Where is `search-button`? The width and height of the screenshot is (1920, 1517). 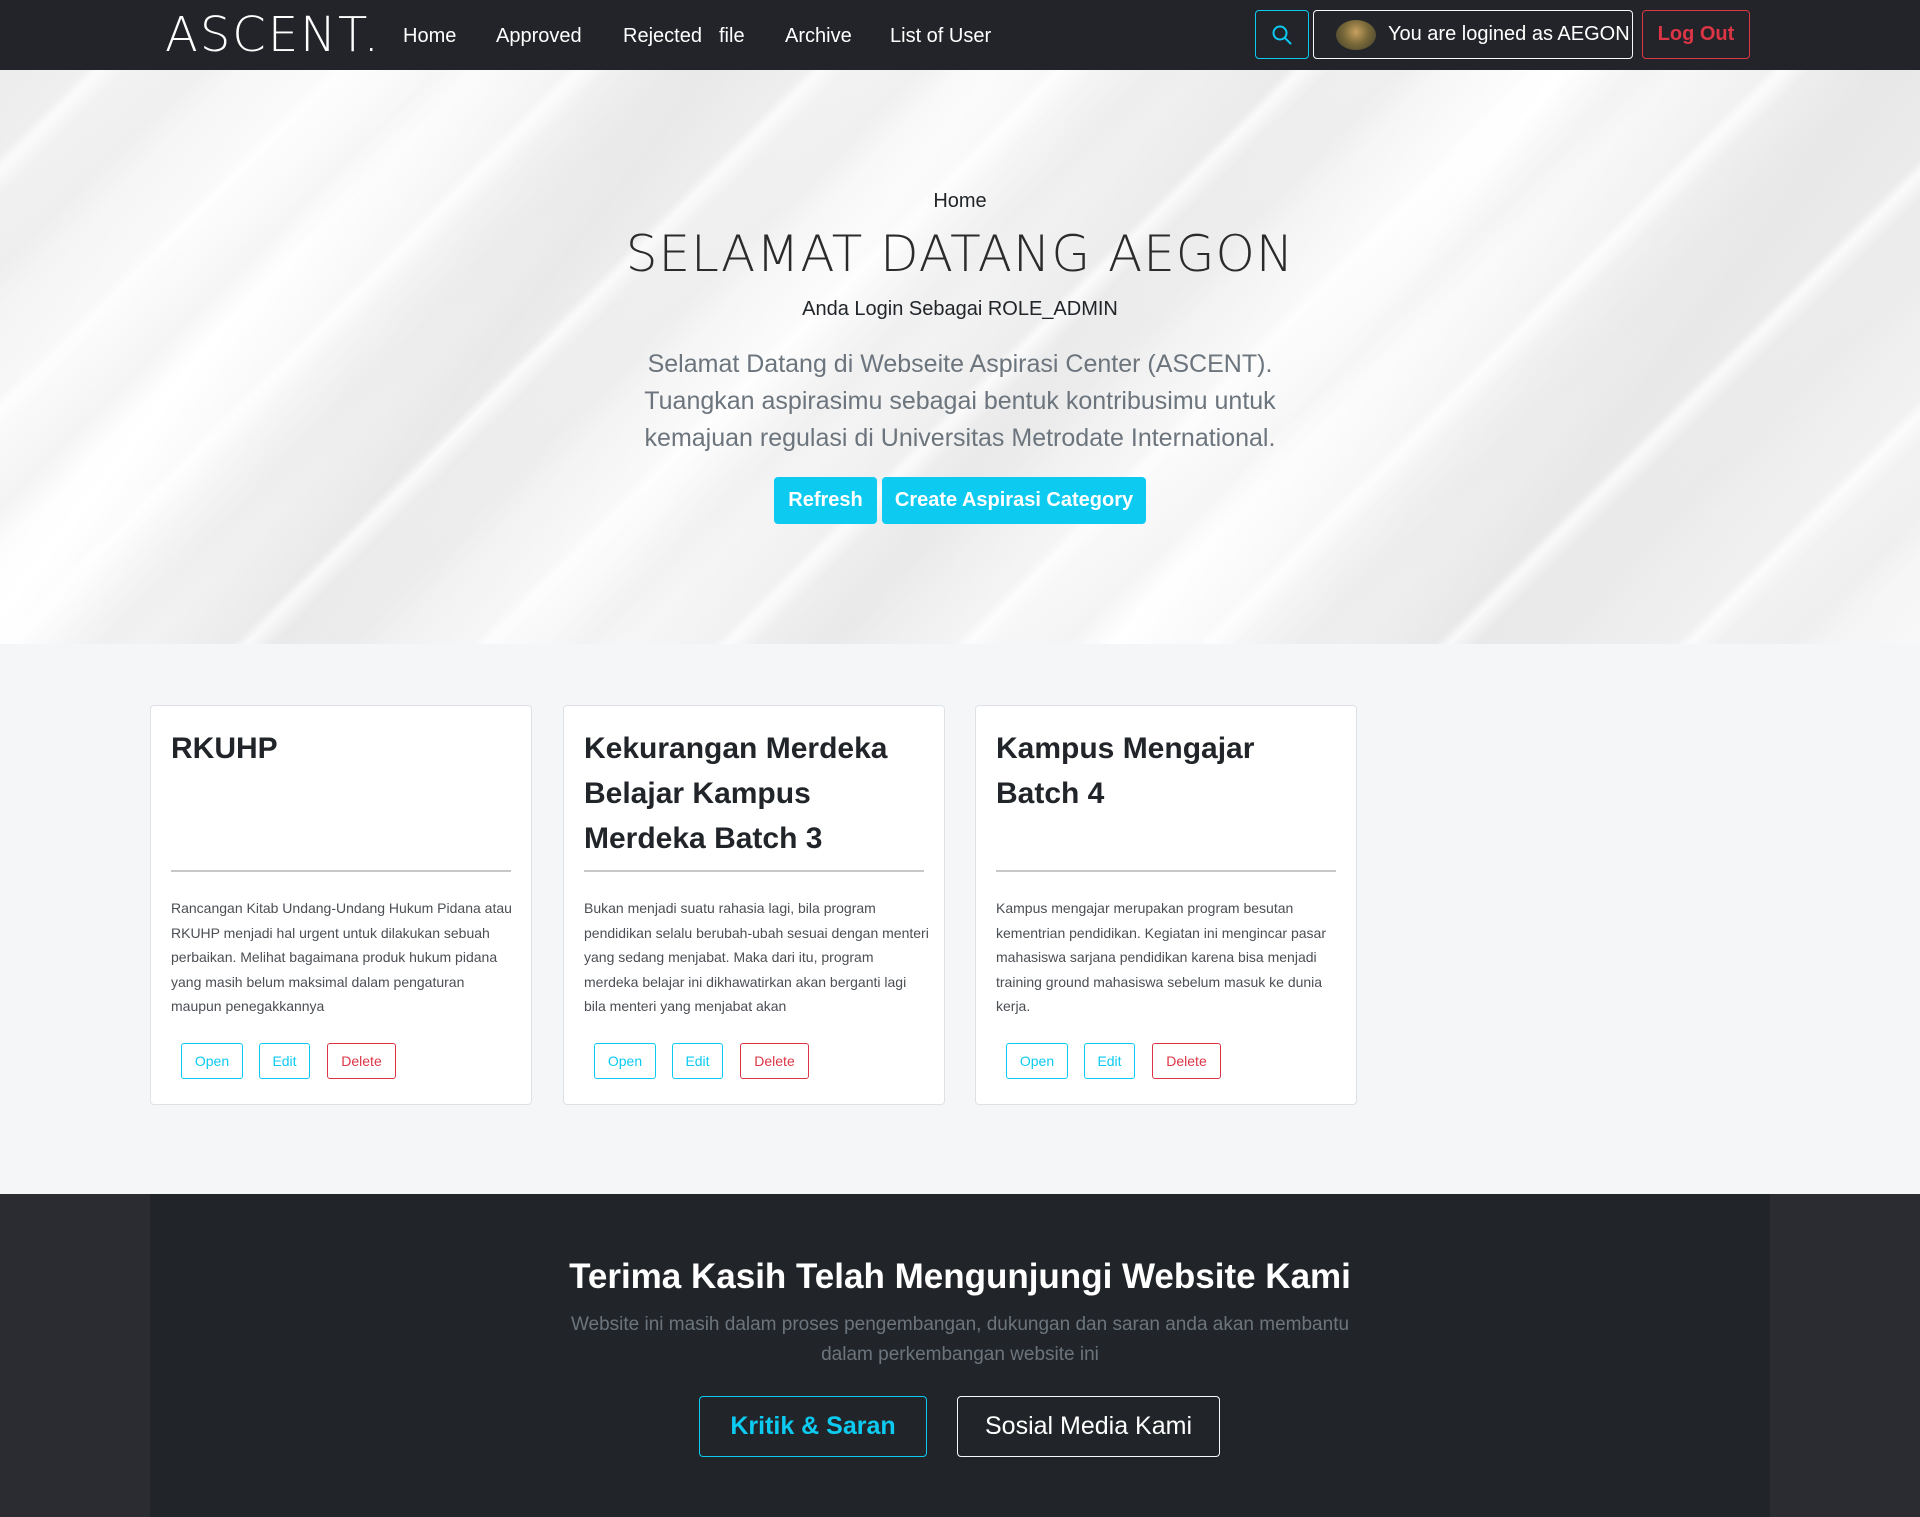
search-button is located at coordinates (1282, 34).